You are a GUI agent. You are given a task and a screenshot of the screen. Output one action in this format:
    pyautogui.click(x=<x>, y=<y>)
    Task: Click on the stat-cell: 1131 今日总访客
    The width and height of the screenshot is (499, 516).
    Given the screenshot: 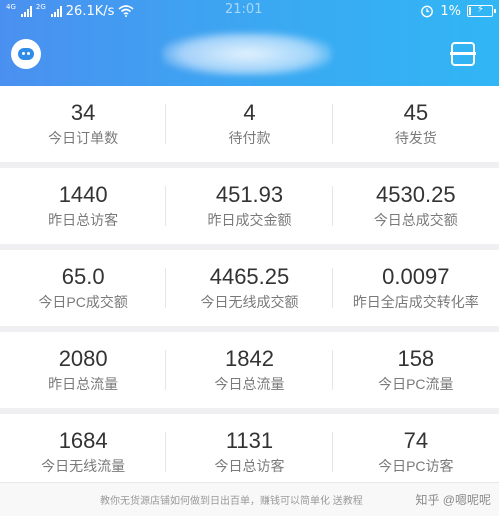 What is the action you would take?
    pyautogui.click(x=249, y=452)
    